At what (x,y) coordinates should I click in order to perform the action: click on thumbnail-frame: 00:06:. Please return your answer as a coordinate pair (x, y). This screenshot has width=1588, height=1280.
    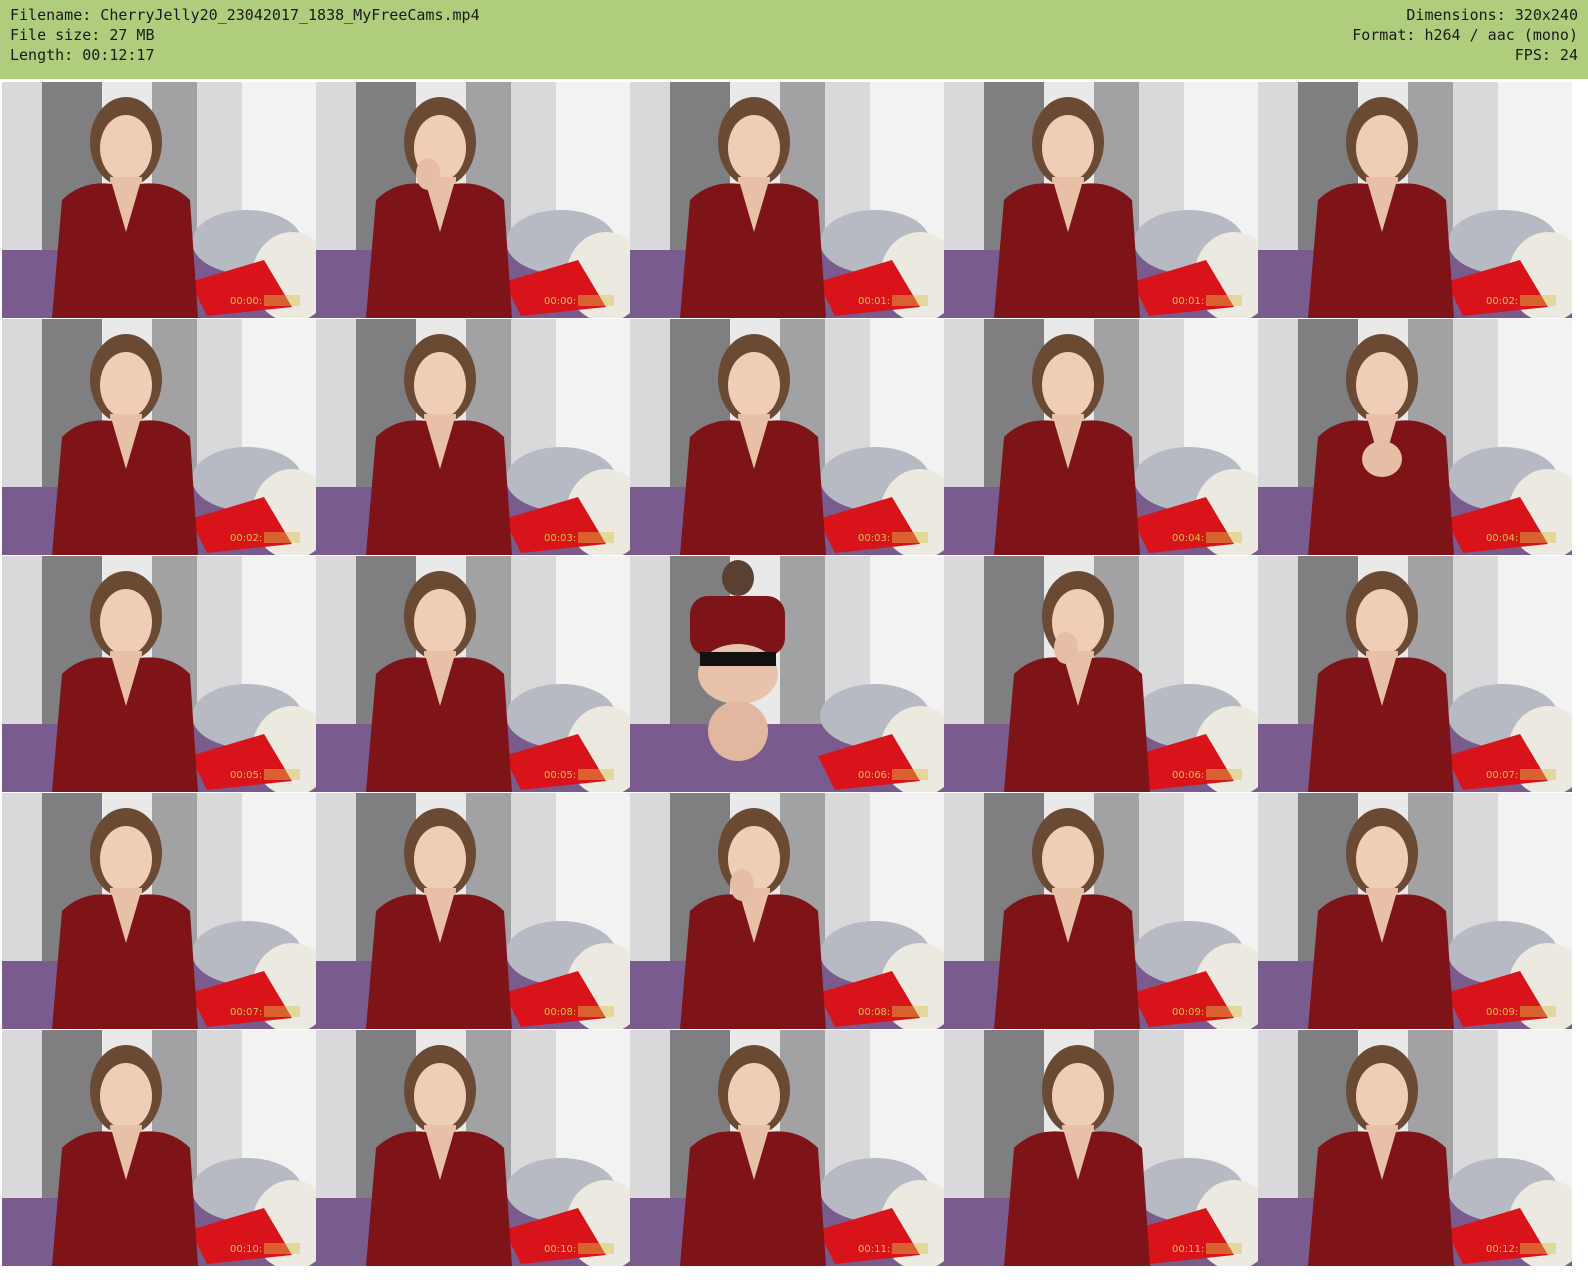
    Looking at the image, I should click on (1101, 674).